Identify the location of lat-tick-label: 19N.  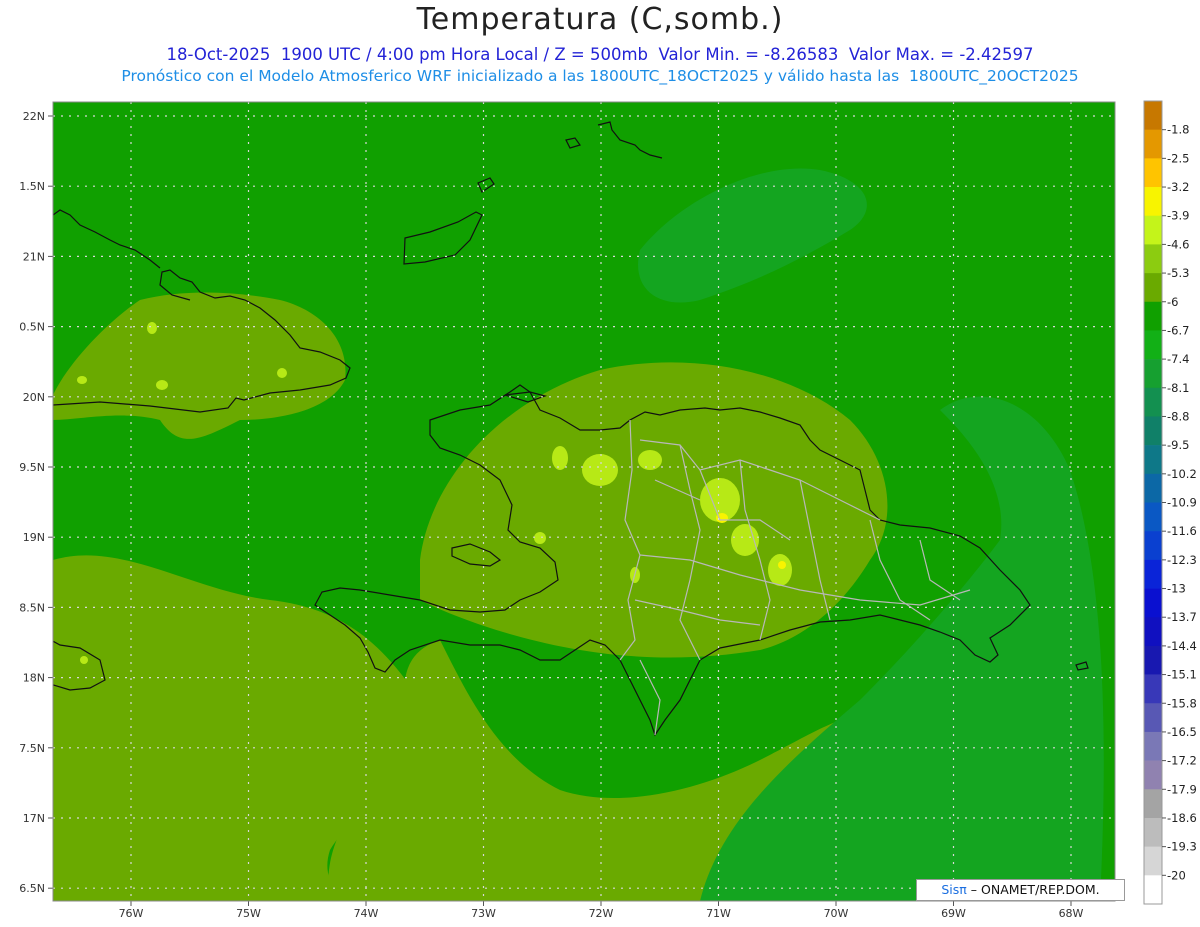
(34, 537).